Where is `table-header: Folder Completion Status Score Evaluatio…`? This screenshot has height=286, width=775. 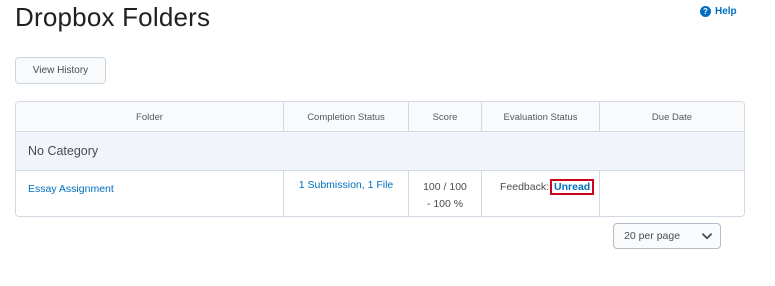
table-header: Folder Completion Status Score Evaluatio… is located at coordinates (380, 117).